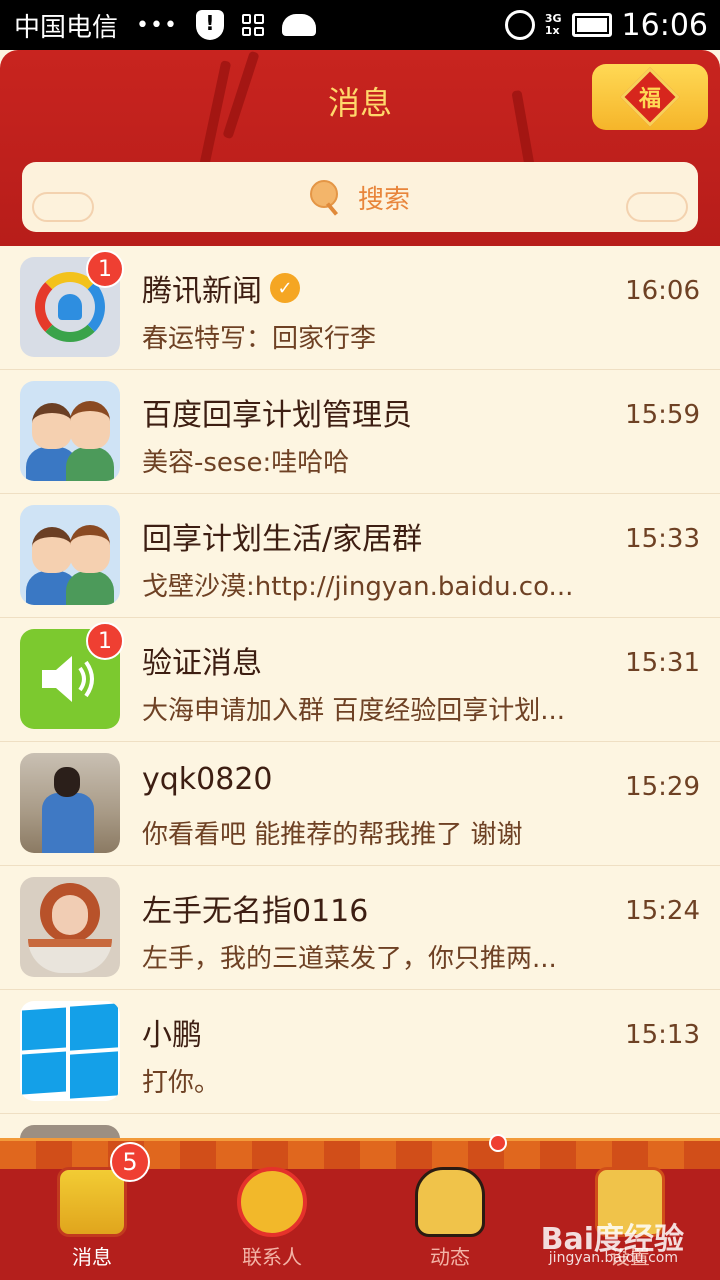 The image size is (720, 1280). What do you see at coordinates (259, 339) in the screenshot?
I see `last-message: 春运特写：回家行李` at bounding box center [259, 339].